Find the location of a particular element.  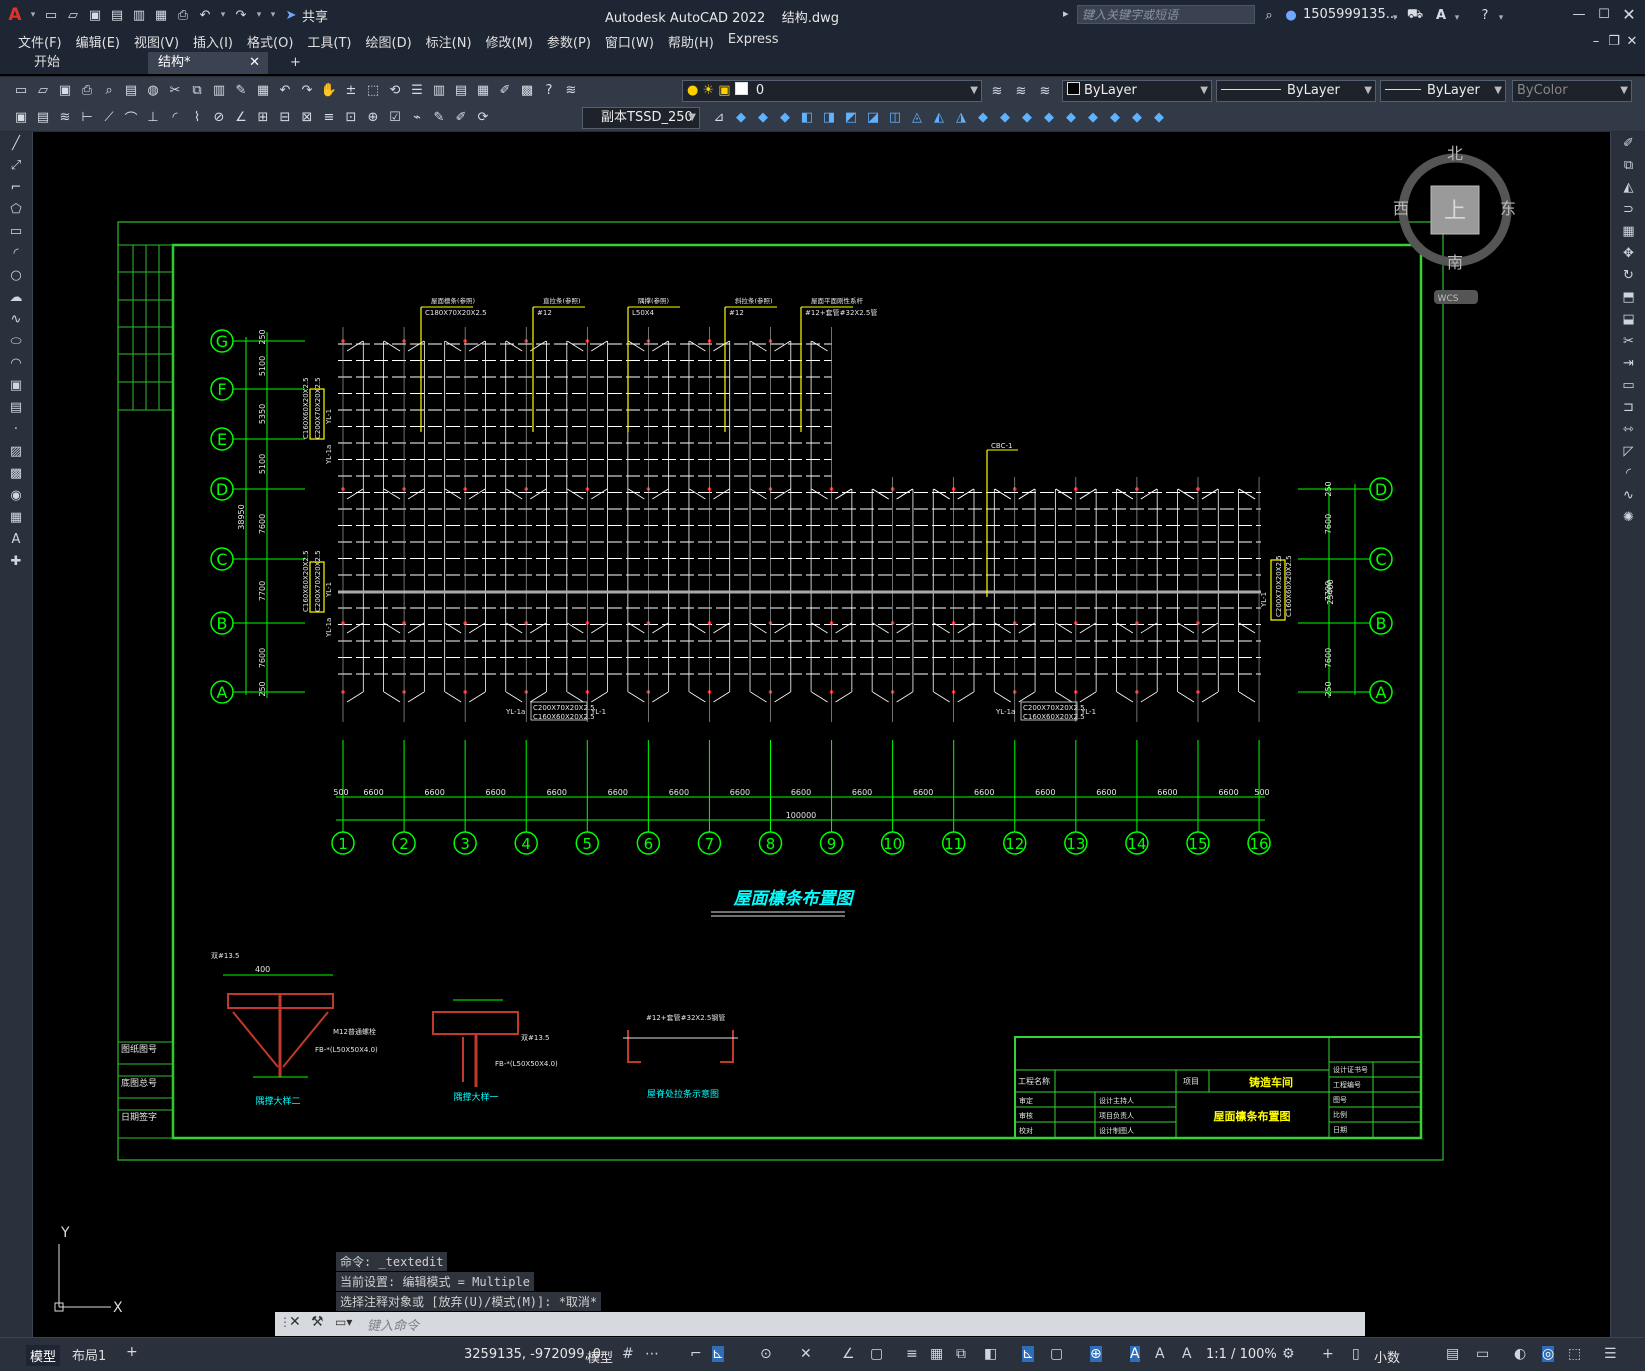

menu-express: Express is located at coordinates (753, 41).